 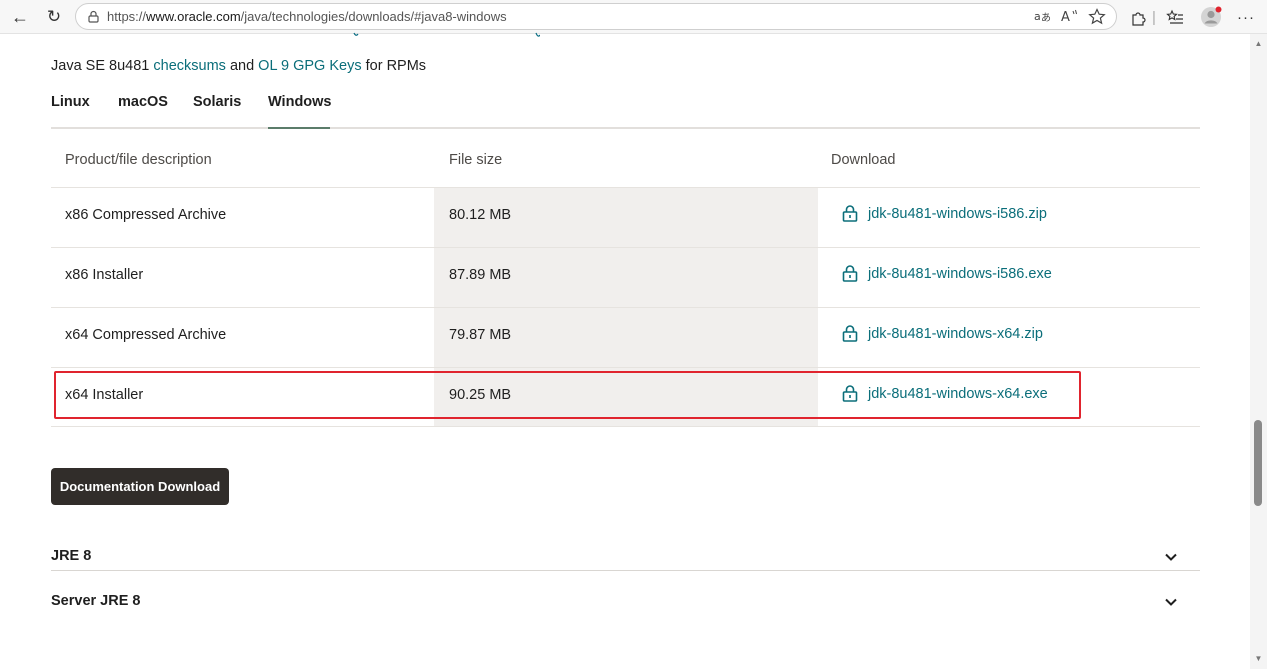 I want to click on more-menu-icon: ···, so click(x=1246, y=17).